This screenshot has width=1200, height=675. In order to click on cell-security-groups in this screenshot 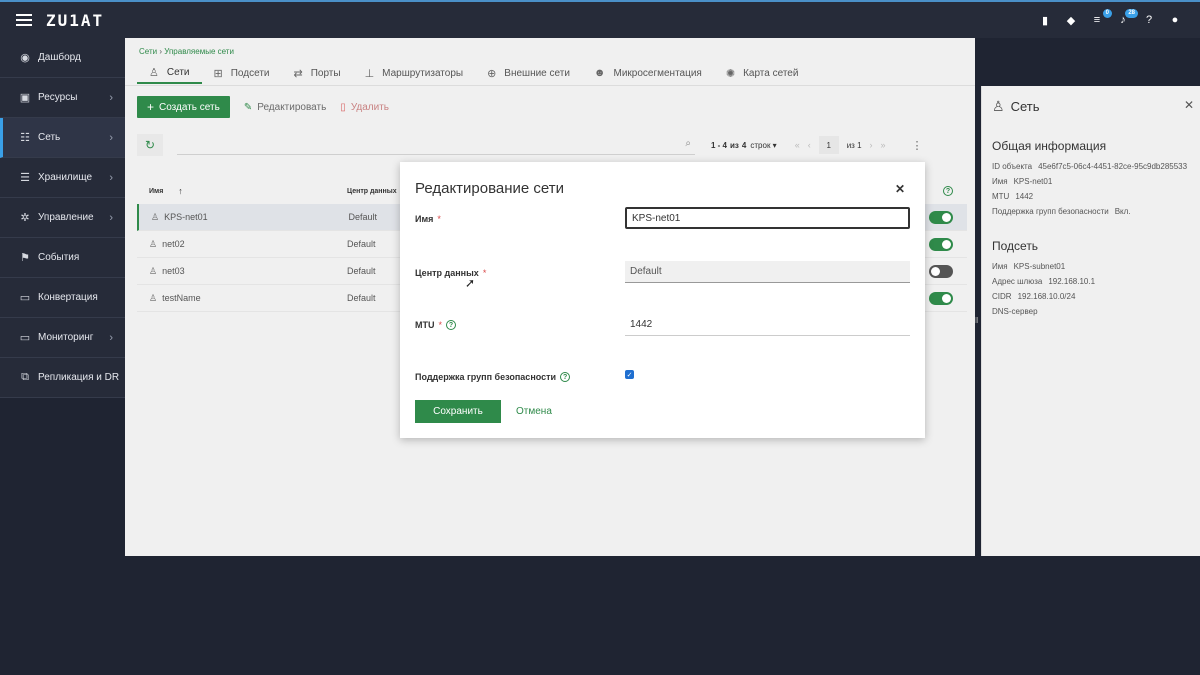, I will do `click(947, 217)`.